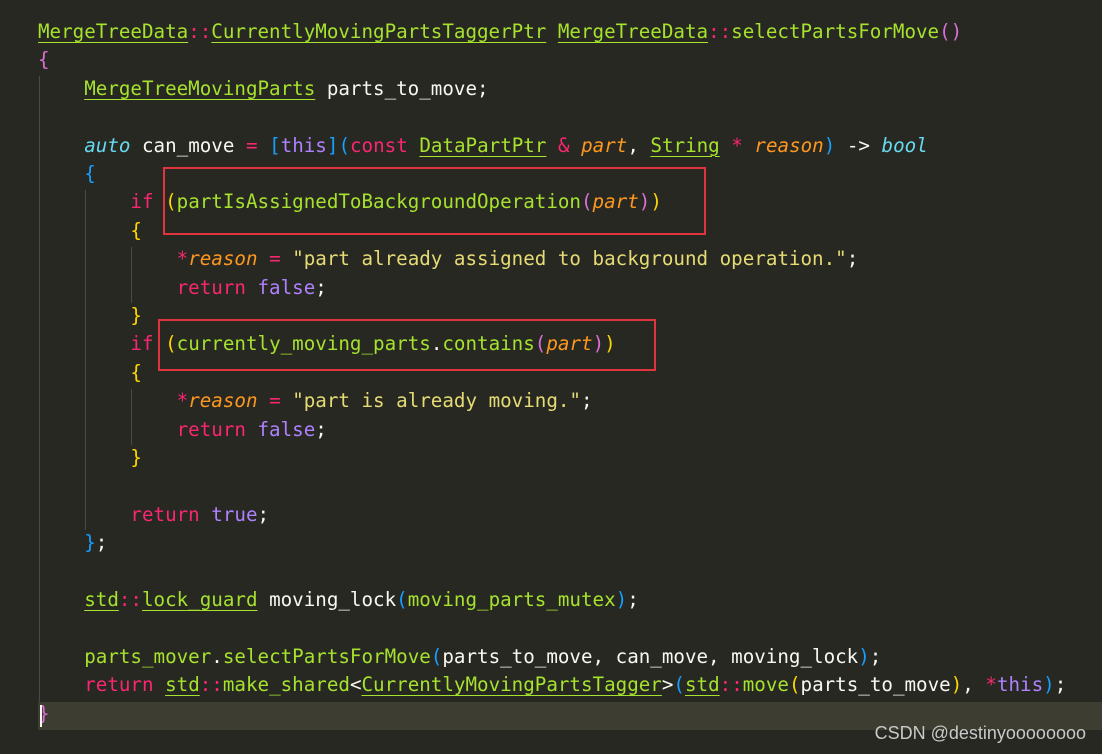 The image size is (1102, 754). Describe the element at coordinates (765, 685) in the screenshot. I see `code-token: move` at that location.